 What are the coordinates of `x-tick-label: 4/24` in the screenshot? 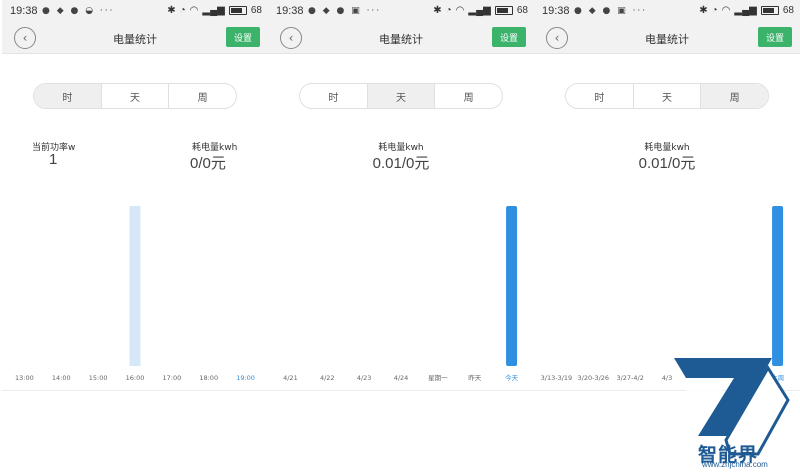 It's located at (401, 378).